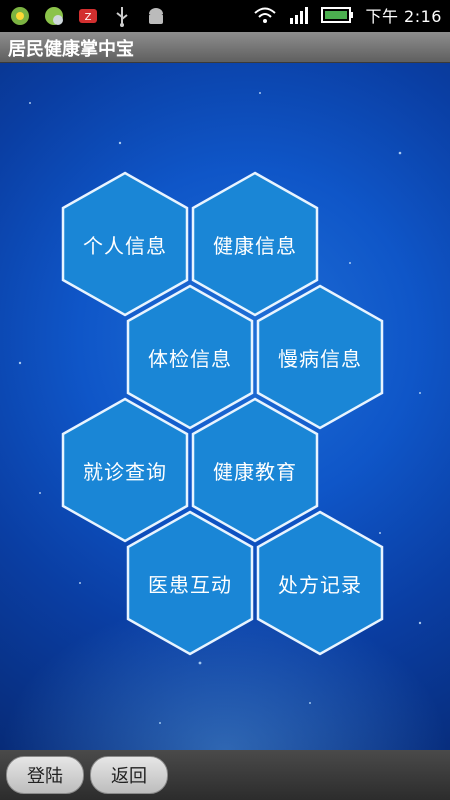  What do you see at coordinates (338, 15) in the screenshot?
I see `battery-icon` at bounding box center [338, 15].